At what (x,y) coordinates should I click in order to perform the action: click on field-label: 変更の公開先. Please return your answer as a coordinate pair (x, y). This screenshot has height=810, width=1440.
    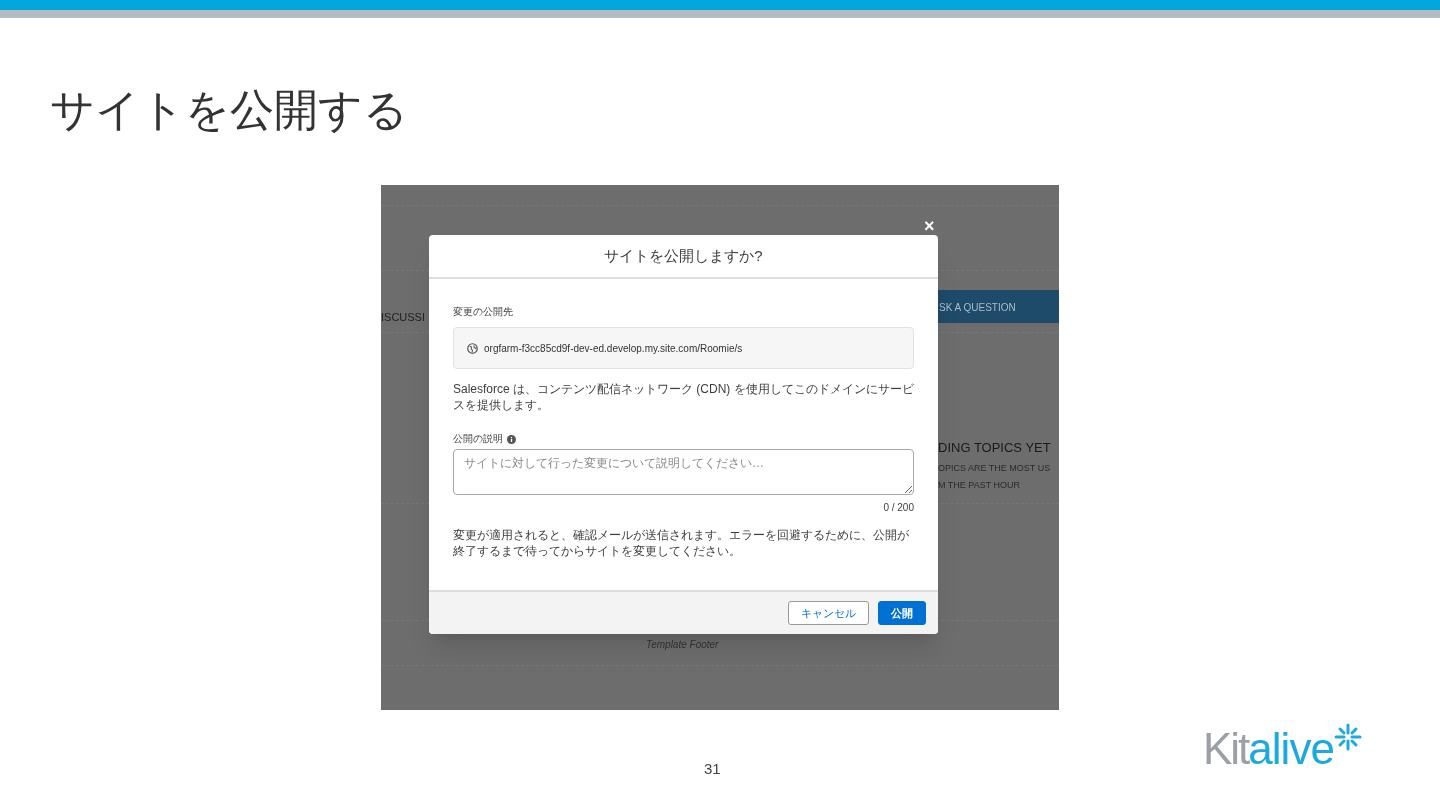
    Looking at the image, I should click on (483, 312).